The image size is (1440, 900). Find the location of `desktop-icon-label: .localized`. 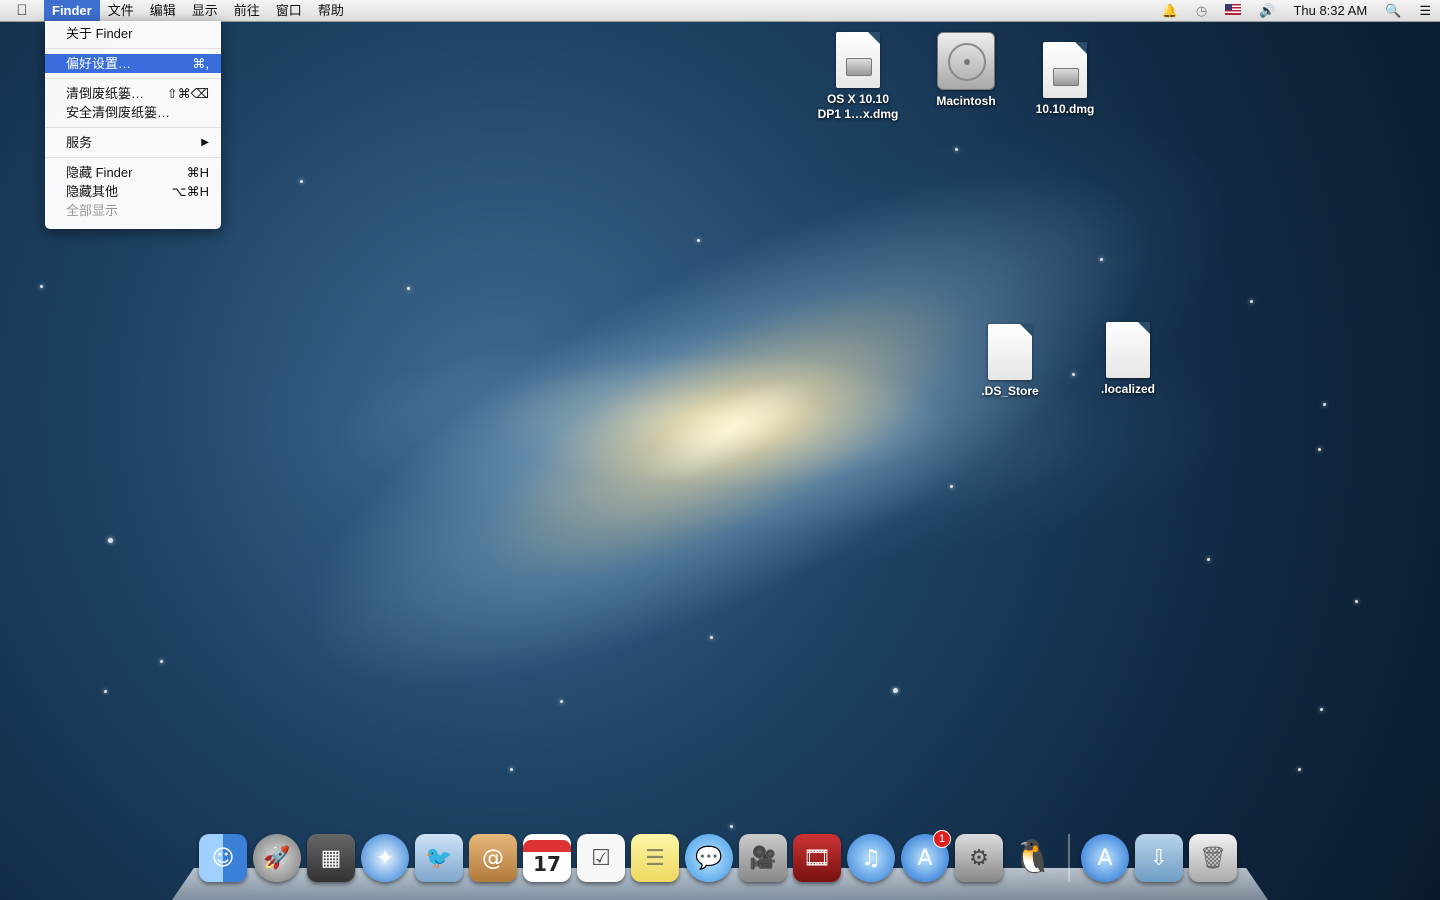

desktop-icon-label: .localized is located at coordinates (1128, 389).